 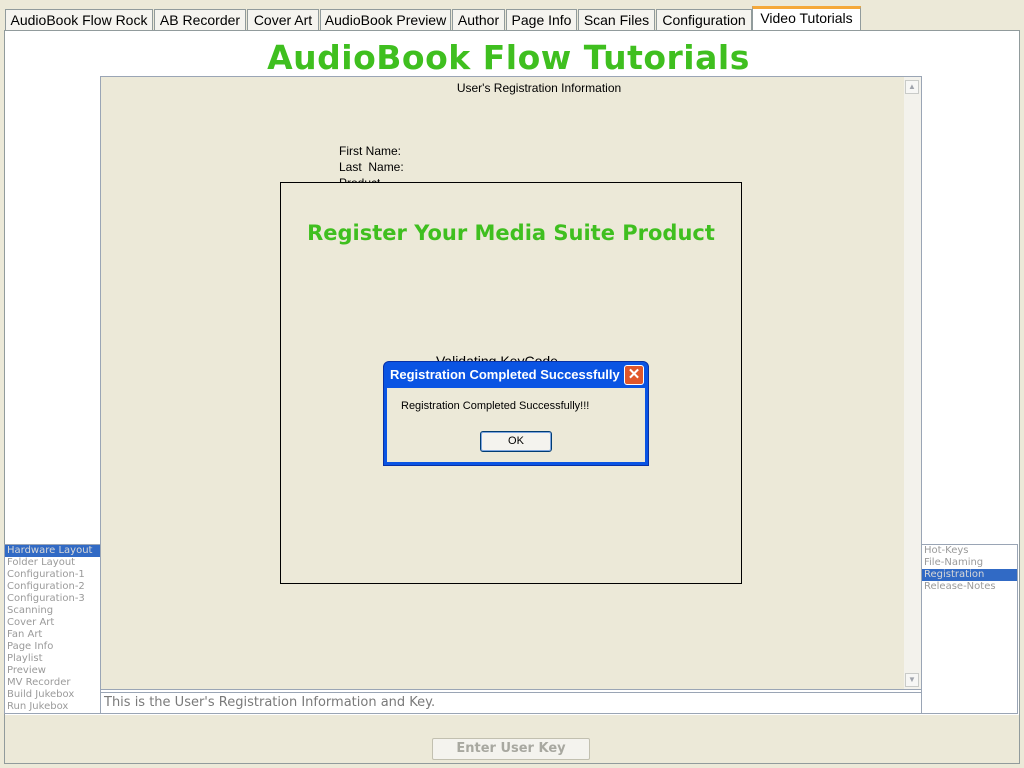 I want to click on list-item-hardware-layout: Hardware Layout, so click(x=52, y=551).